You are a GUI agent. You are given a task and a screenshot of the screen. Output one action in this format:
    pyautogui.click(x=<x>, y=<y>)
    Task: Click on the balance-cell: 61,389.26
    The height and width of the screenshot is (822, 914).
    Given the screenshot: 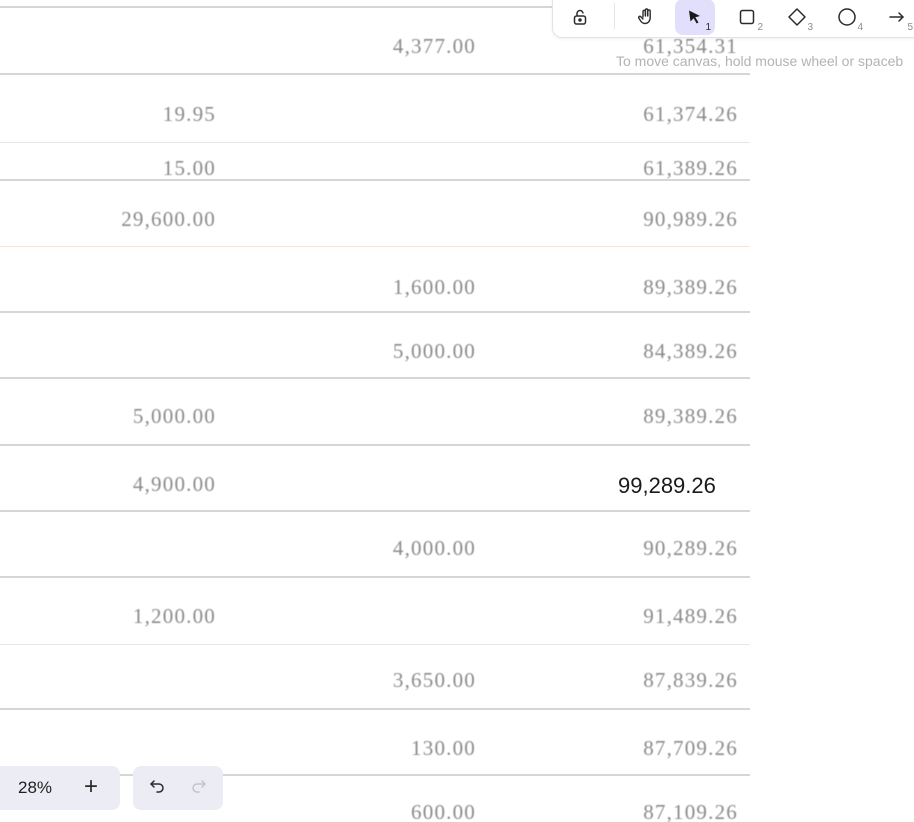 What is the action you would take?
    pyautogui.click(x=690, y=168)
    